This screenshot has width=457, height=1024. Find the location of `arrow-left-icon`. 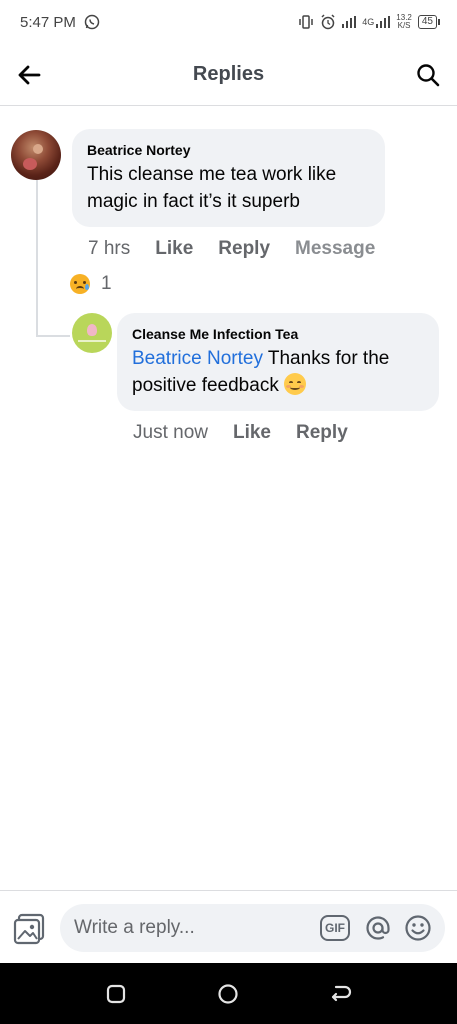

arrow-left-icon is located at coordinates (29, 75).